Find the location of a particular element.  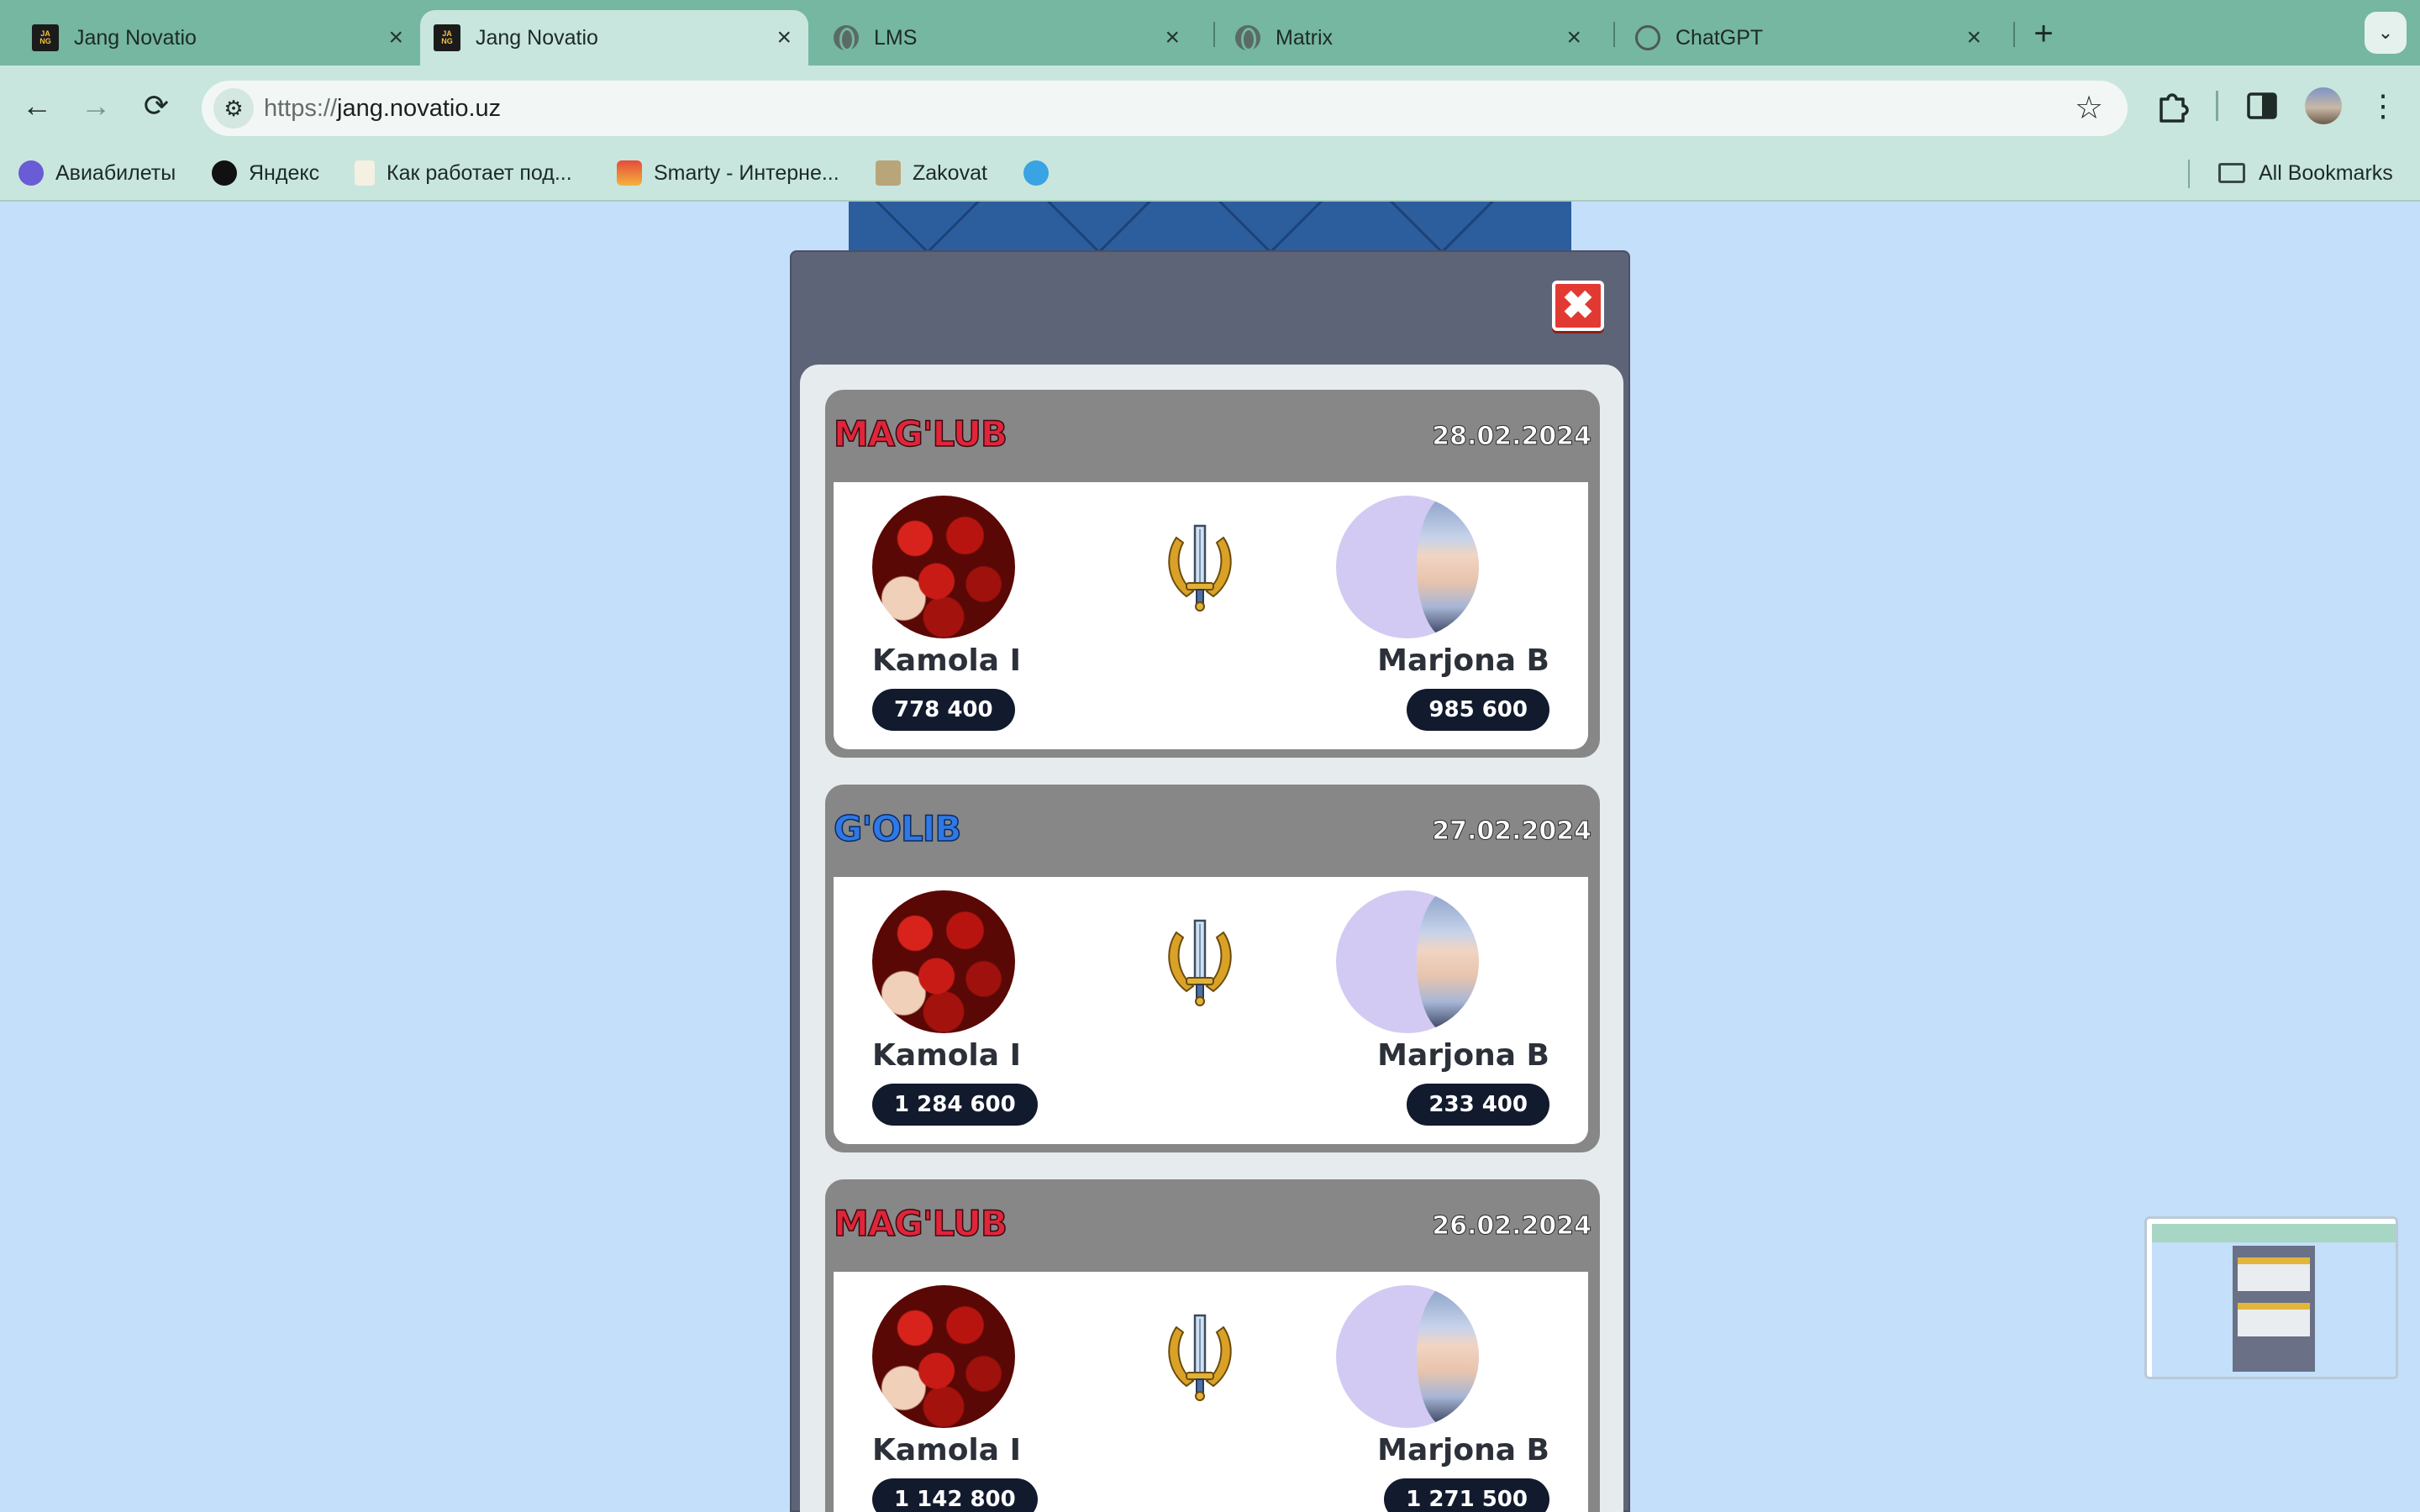

bookmark-label: Авиабилеты is located at coordinates (116, 172).